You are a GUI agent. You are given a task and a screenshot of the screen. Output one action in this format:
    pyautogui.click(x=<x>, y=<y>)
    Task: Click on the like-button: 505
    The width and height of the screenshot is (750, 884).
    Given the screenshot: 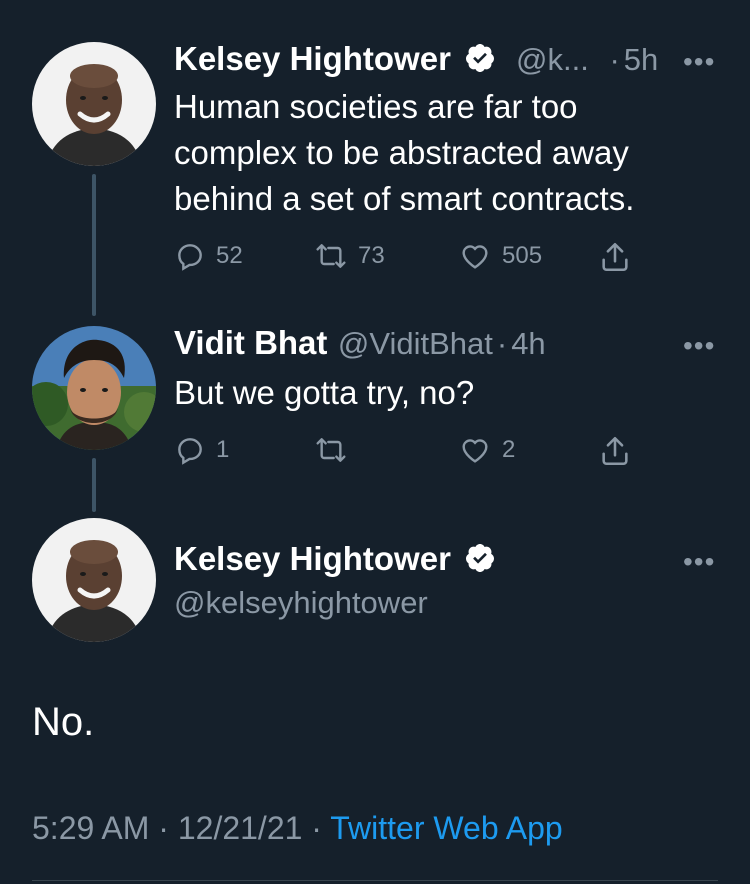 What is the action you would take?
    pyautogui.click(x=500, y=256)
    